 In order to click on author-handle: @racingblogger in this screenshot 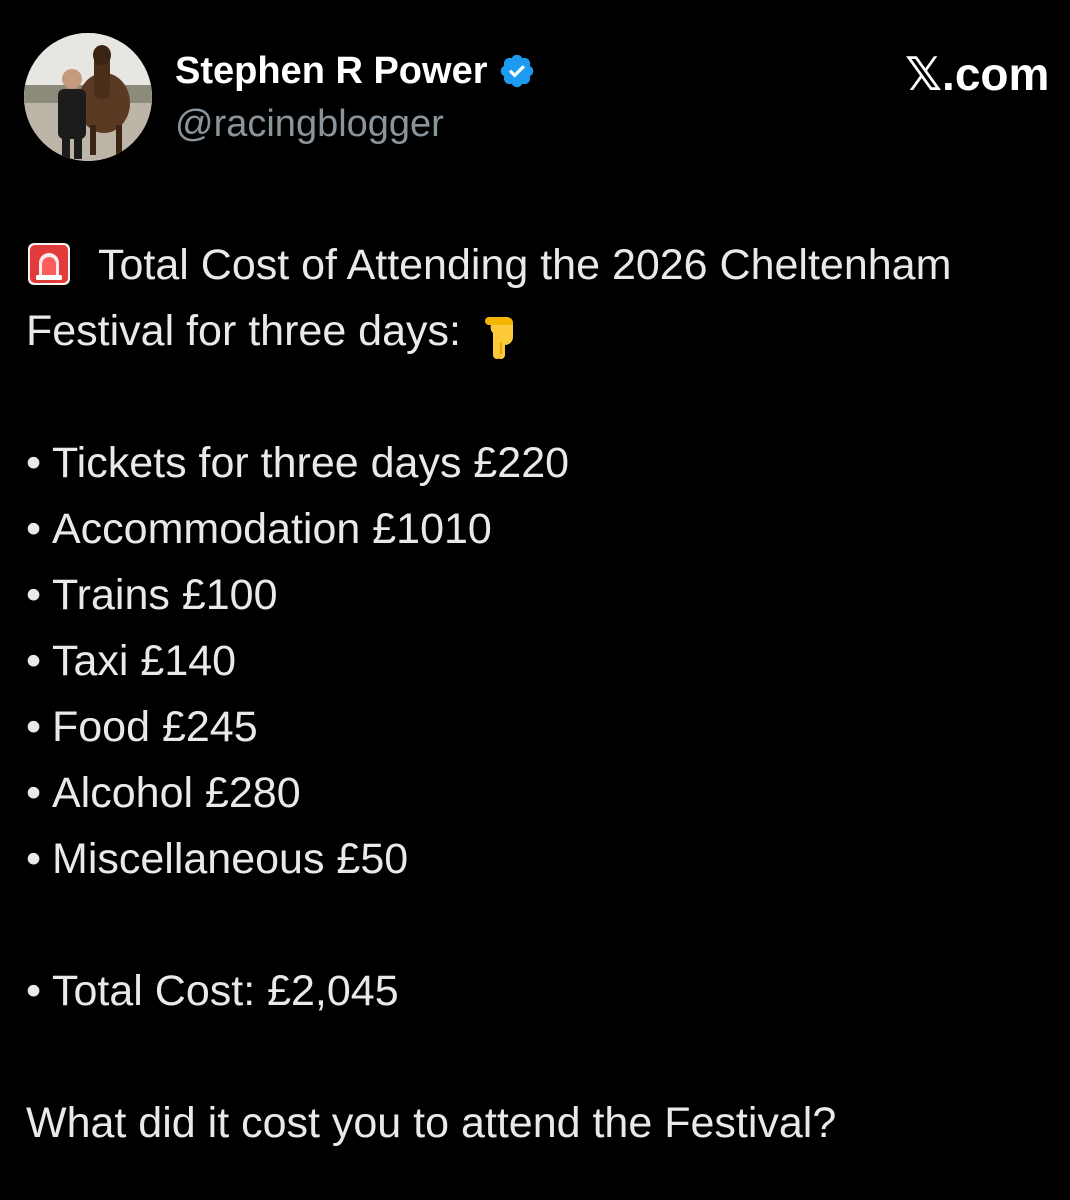, I will do `click(309, 124)`.